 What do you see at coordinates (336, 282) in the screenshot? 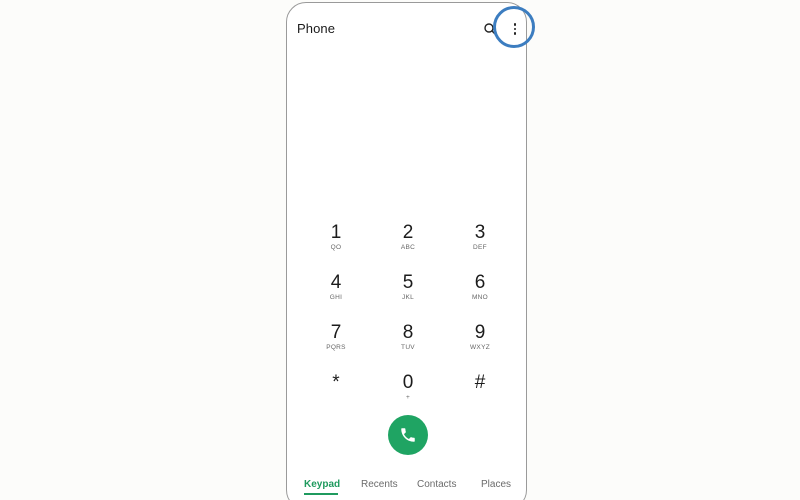
I see `key-digit: 4` at bounding box center [336, 282].